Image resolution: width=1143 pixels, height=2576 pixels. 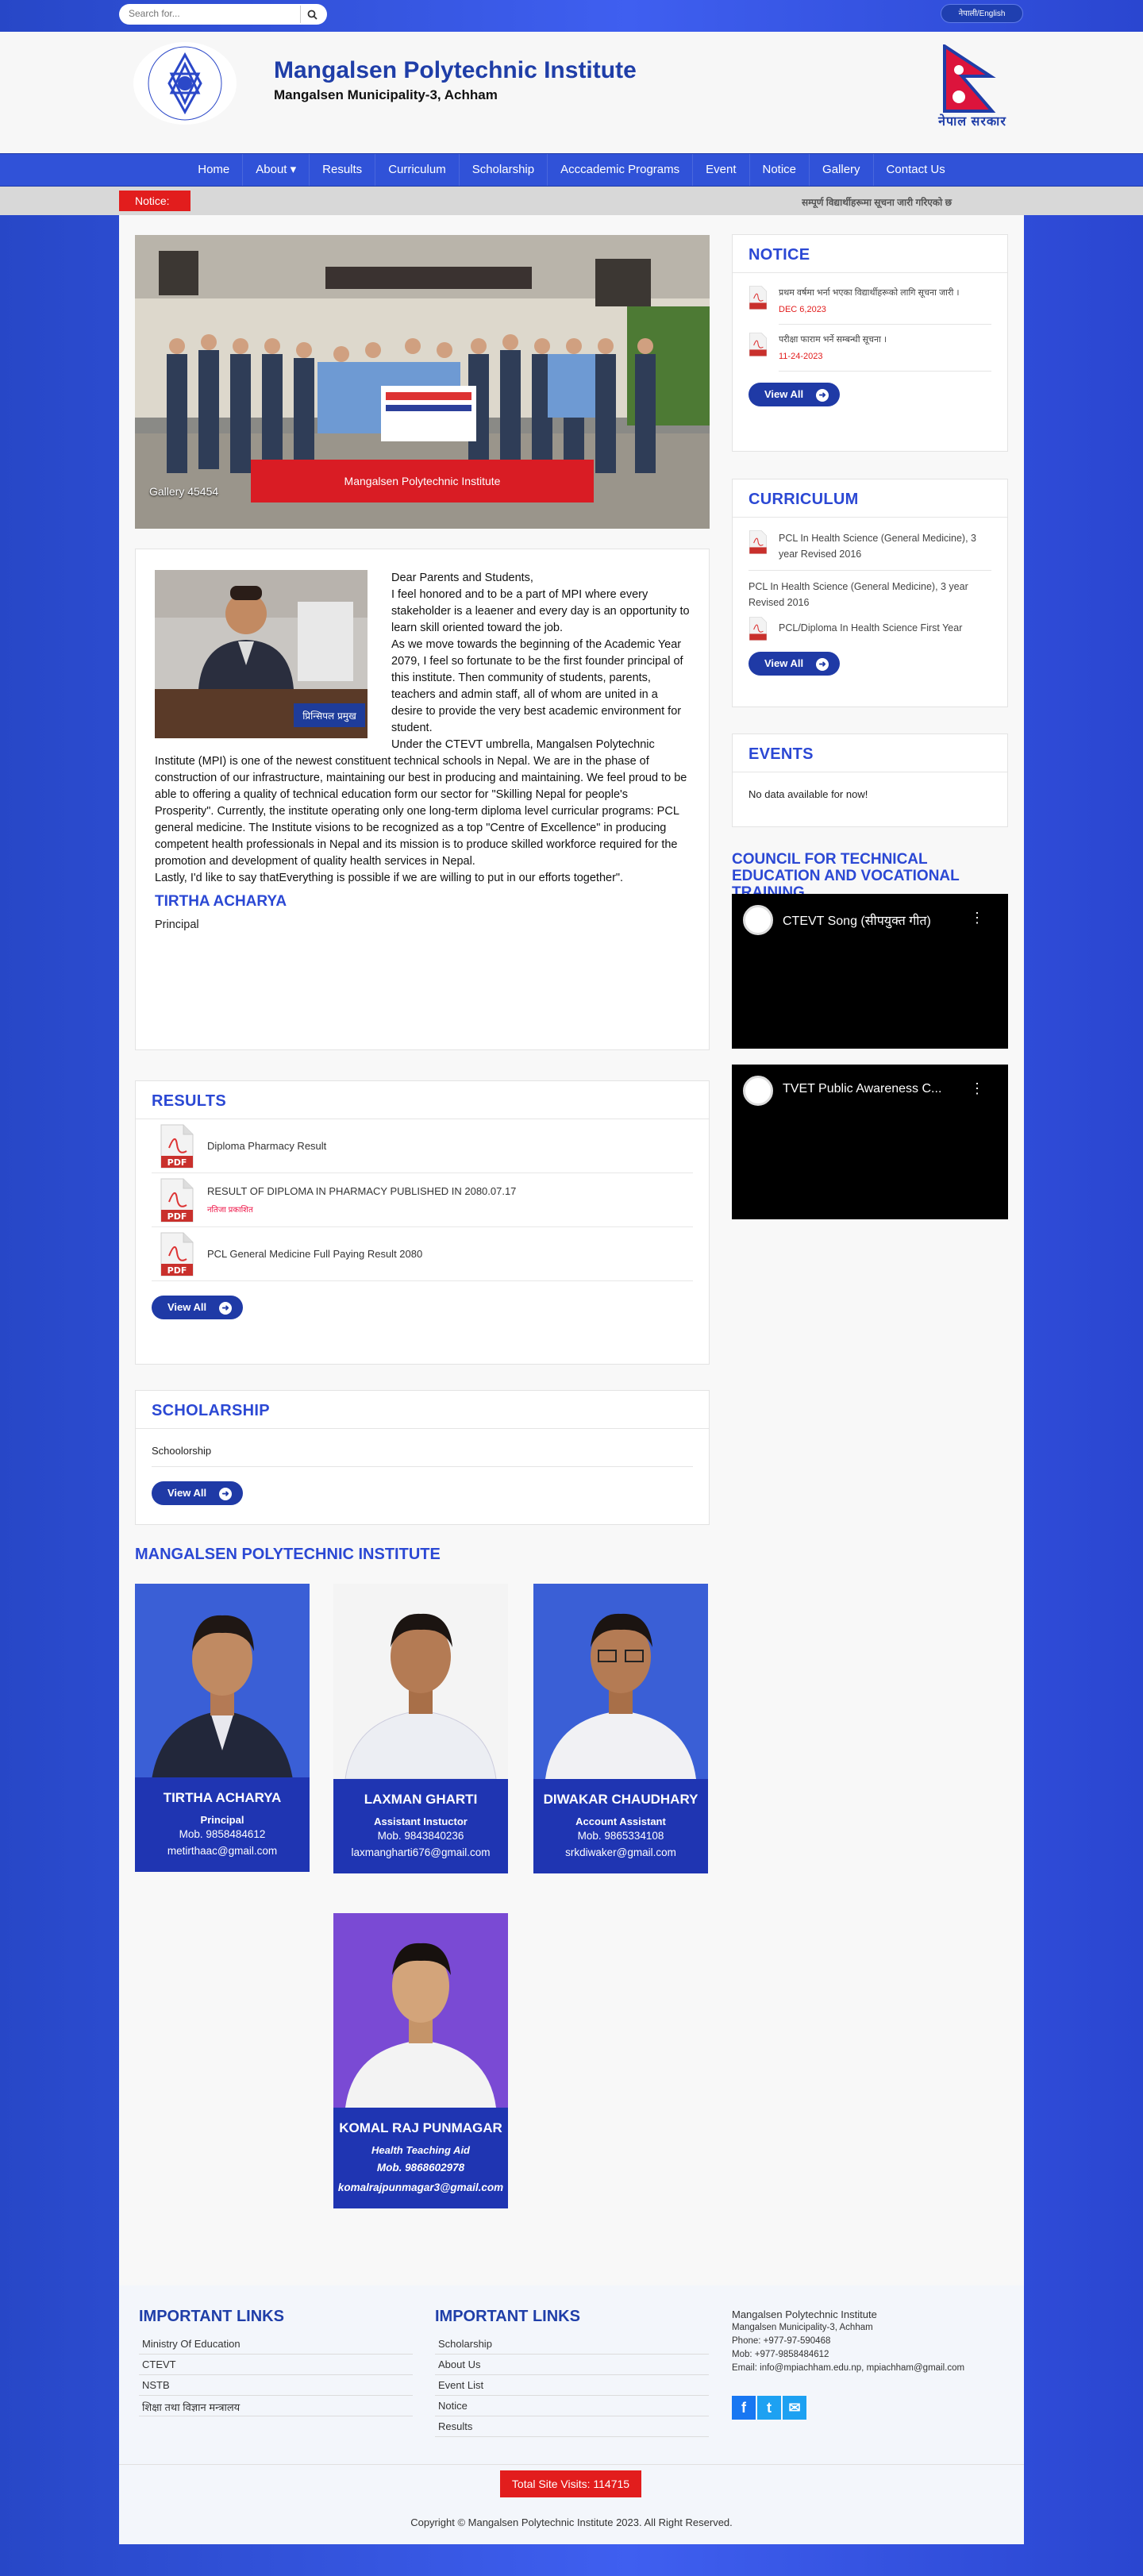 What do you see at coordinates (801, 356) in the screenshot?
I see `notice-item-date: 11-24-2023` at bounding box center [801, 356].